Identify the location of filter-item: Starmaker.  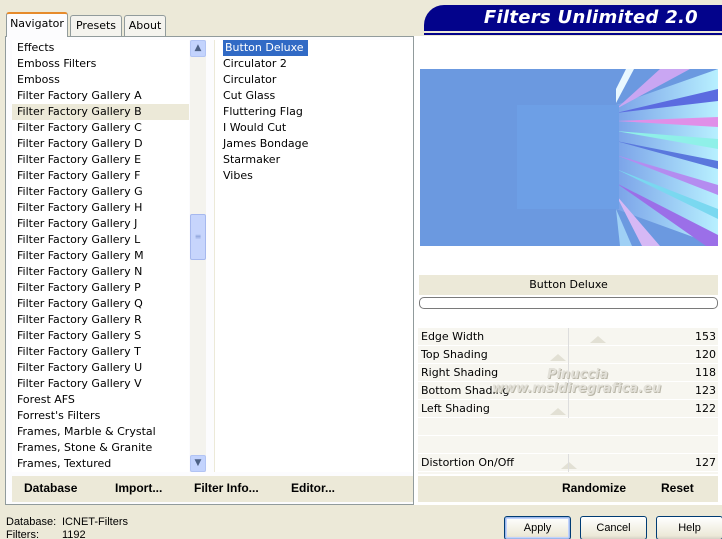
(314, 160).